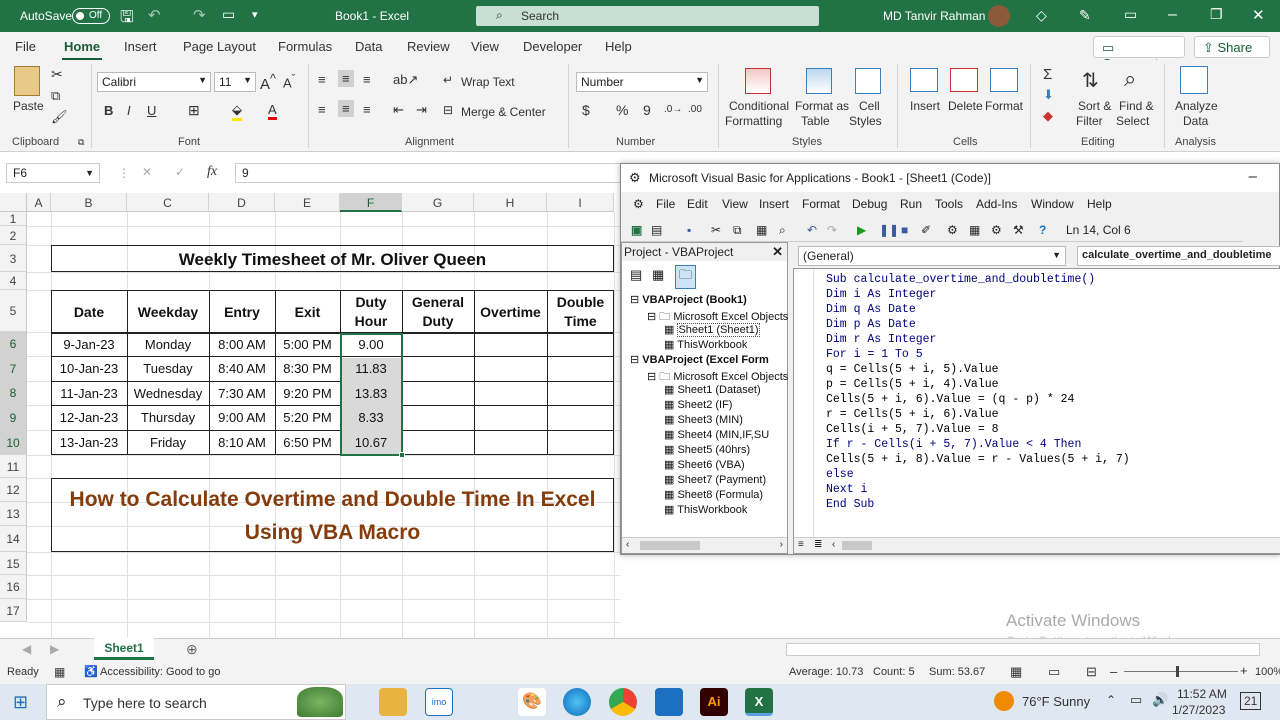 The image size is (1280, 720). Describe the element at coordinates (1099, 204) in the screenshot. I see `vba-menu-help: Help` at that location.